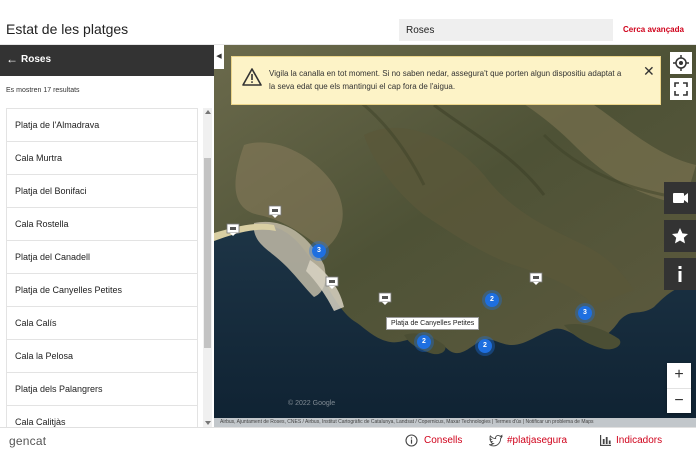 The image size is (696, 464). I want to click on map-watermark: © 2022 Google, so click(312, 403).